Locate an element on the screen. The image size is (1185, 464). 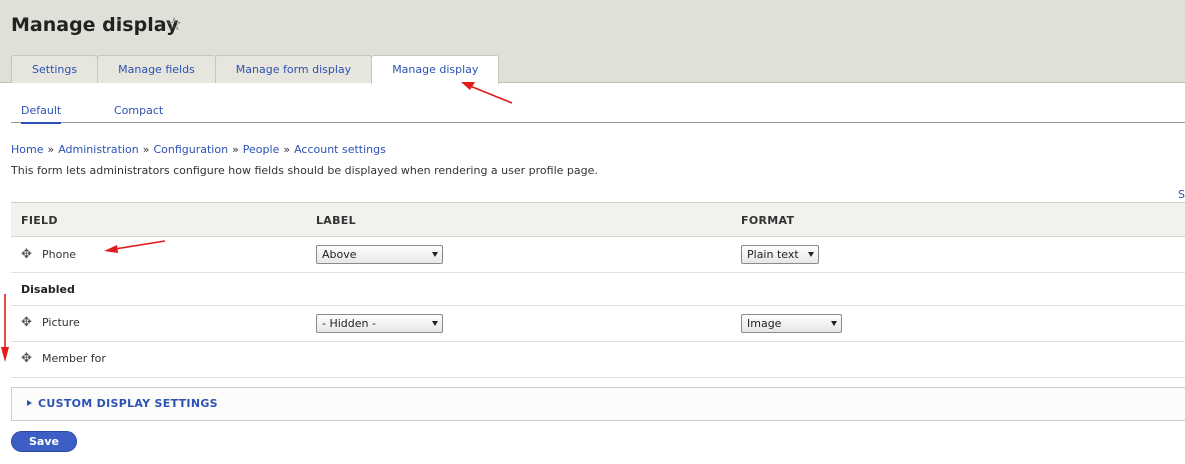
table-row: ✥ Picture - Hidden - Image is located at coordinates (598, 324).